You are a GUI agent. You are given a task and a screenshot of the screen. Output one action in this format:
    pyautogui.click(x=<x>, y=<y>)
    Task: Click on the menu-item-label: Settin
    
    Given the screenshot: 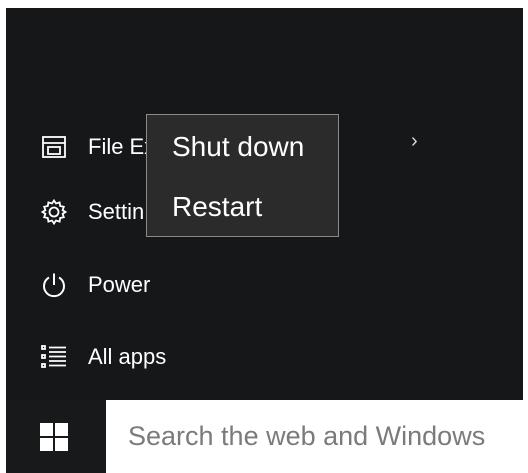 What is the action you would take?
    pyautogui.click(x=116, y=211)
    